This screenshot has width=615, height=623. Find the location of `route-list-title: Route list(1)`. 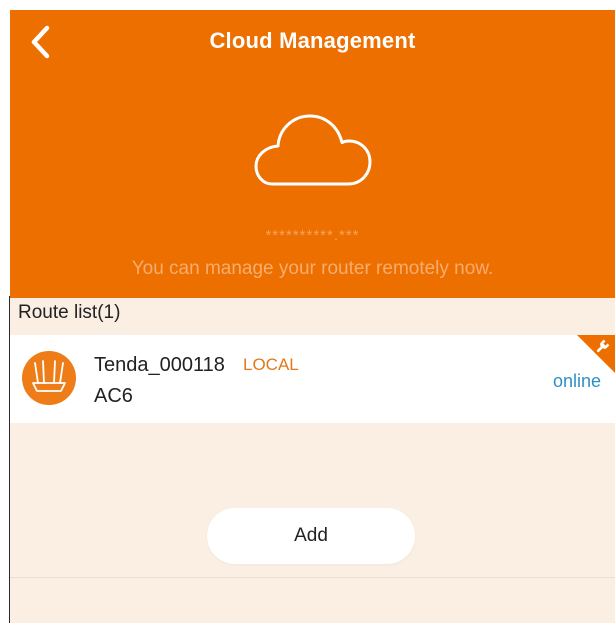

route-list-title: Route list(1) is located at coordinates (69, 312).